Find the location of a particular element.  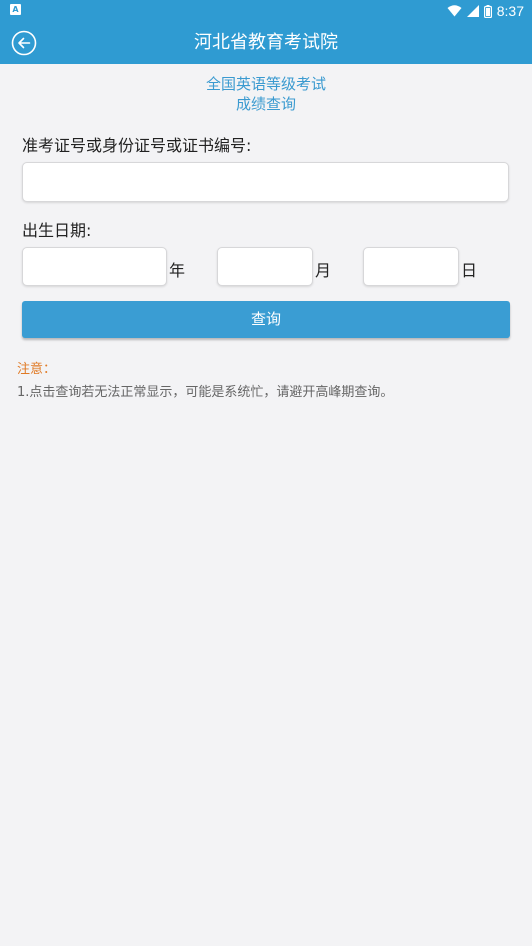

month-unit-label: 月 is located at coordinates (323, 270).